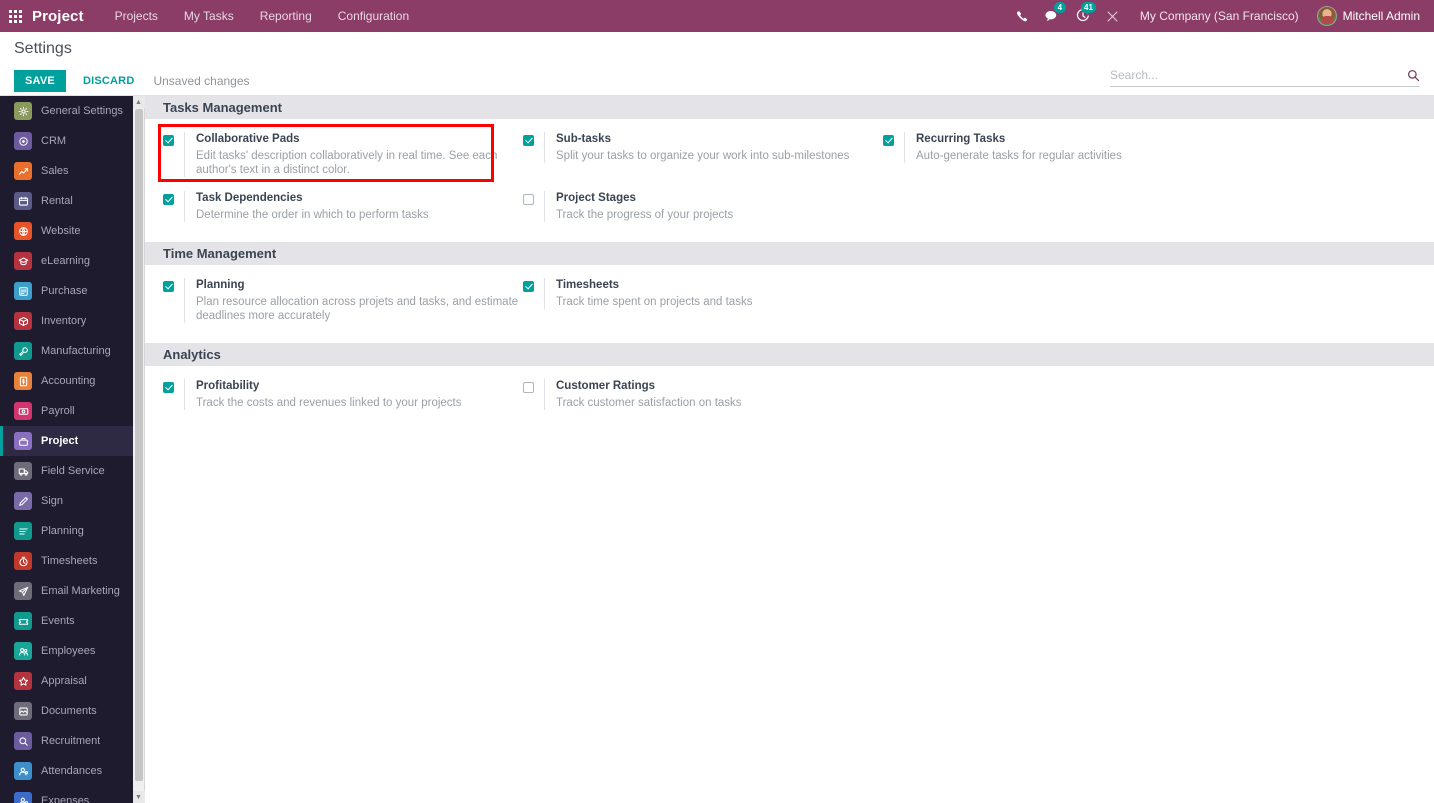 This screenshot has height=803, width=1434. I want to click on sidebar-item-rental: Rental, so click(66, 201).